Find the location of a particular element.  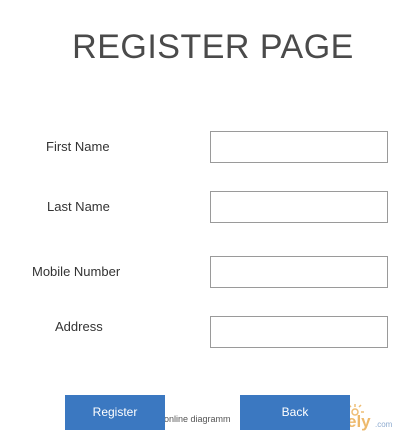

address-input is located at coordinates (299, 332).